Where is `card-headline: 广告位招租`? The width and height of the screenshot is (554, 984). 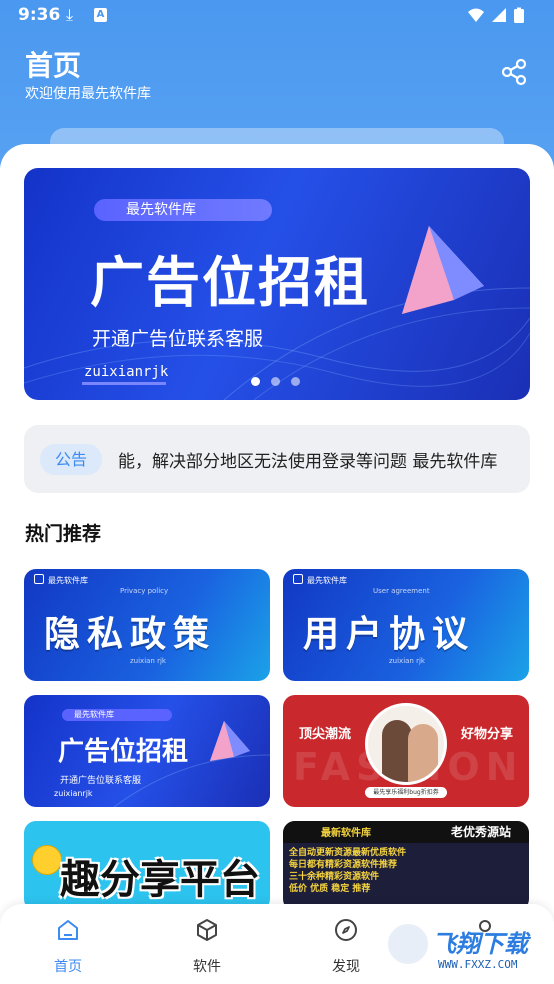 card-headline: 广告位招租 is located at coordinates (123, 752).